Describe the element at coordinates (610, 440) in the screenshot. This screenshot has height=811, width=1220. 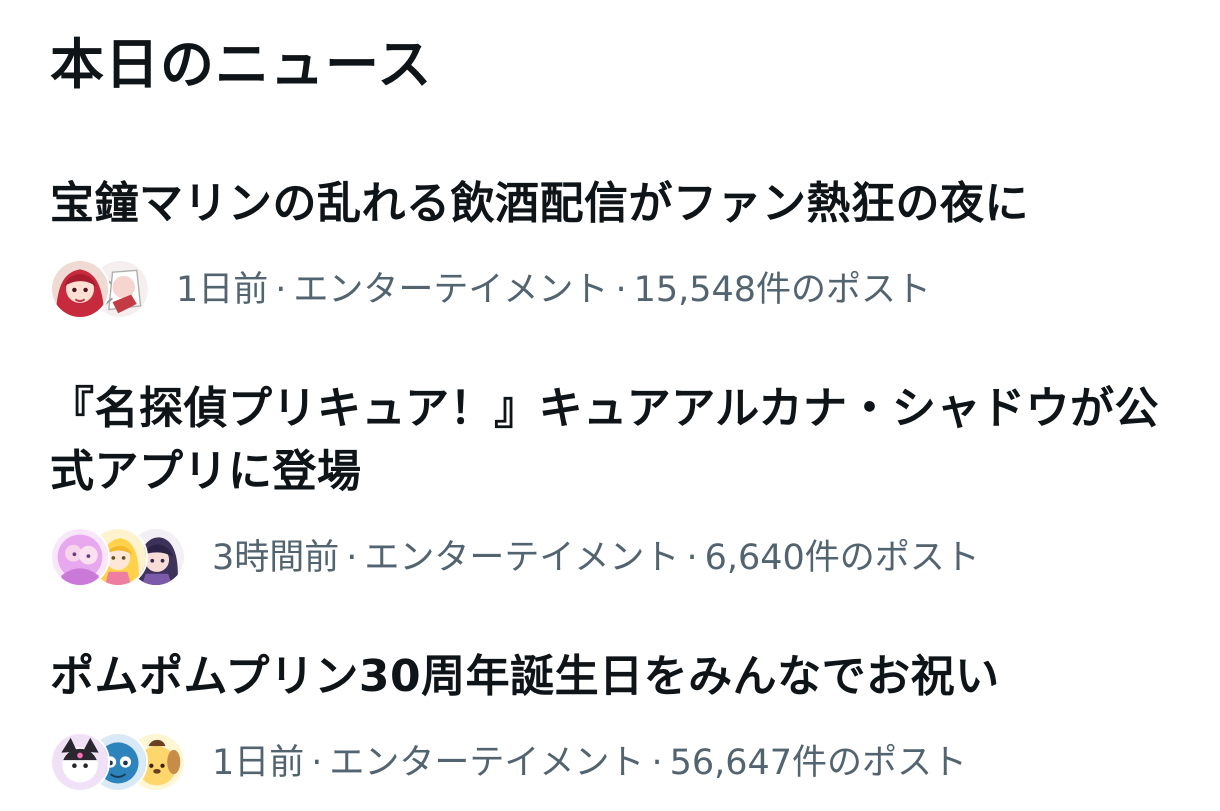
I see `news-headline: 『名探偵プリキュア！』キュアアルカナ・シャドウが公式アプリに登場` at that location.